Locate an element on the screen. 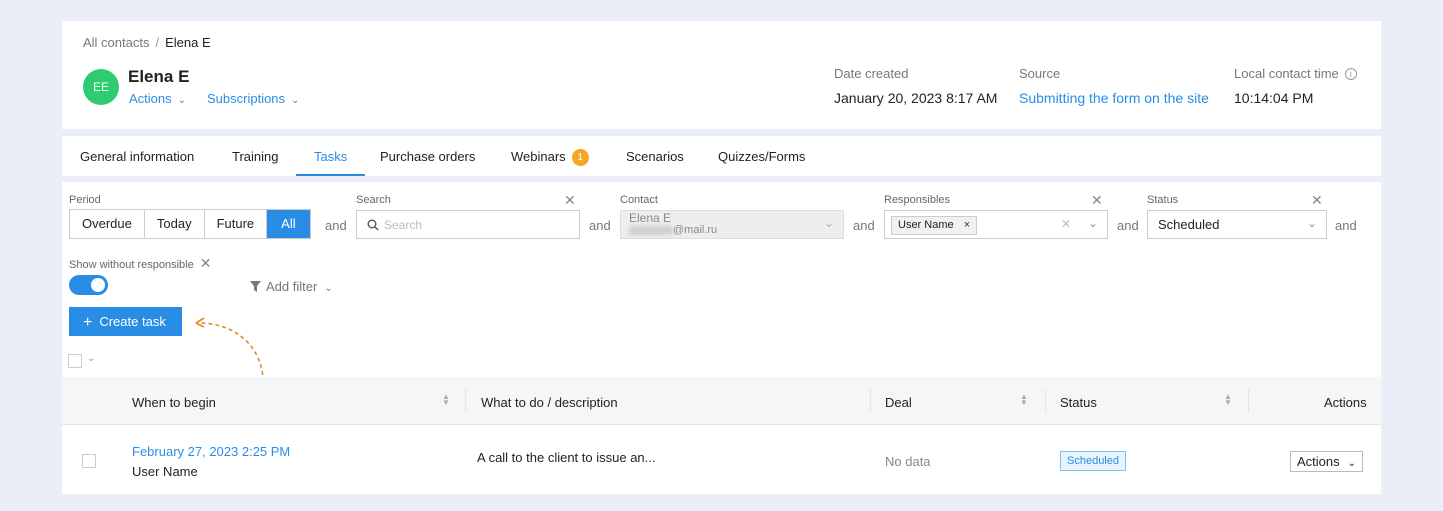 The width and height of the screenshot is (1443, 511). row-actions-dropdown: Actions ⌄ is located at coordinates (1327, 461).